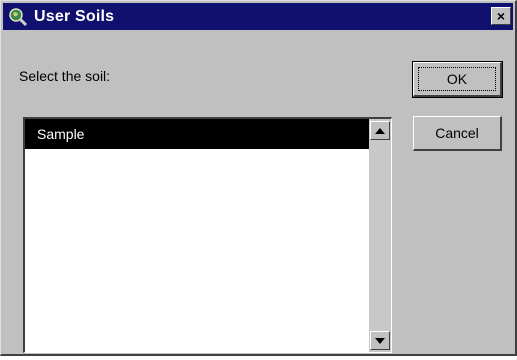  I want to click on focus-rect, so click(457, 79).